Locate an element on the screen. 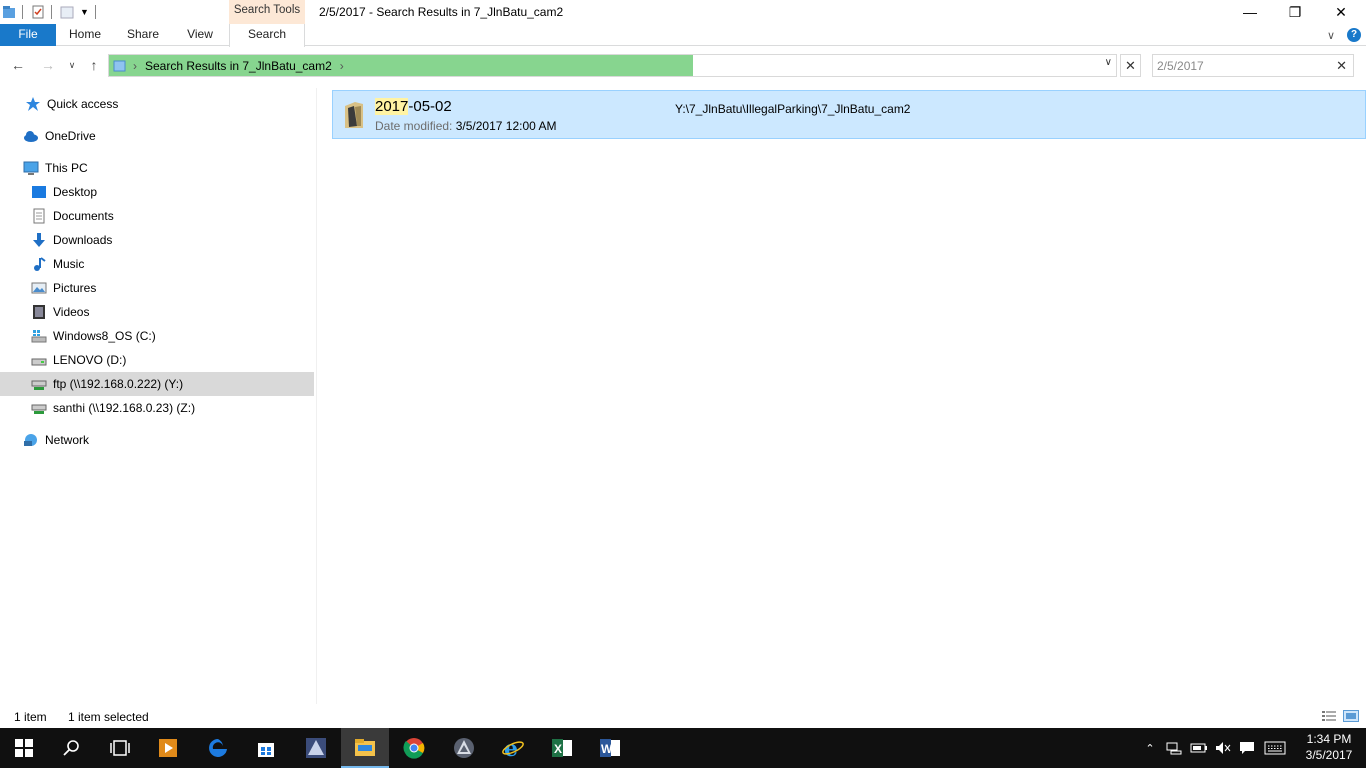 Image resolution: width=1366 pixels, height=768 pixels. network-tray-icon is located at coordinates (1174, 748).